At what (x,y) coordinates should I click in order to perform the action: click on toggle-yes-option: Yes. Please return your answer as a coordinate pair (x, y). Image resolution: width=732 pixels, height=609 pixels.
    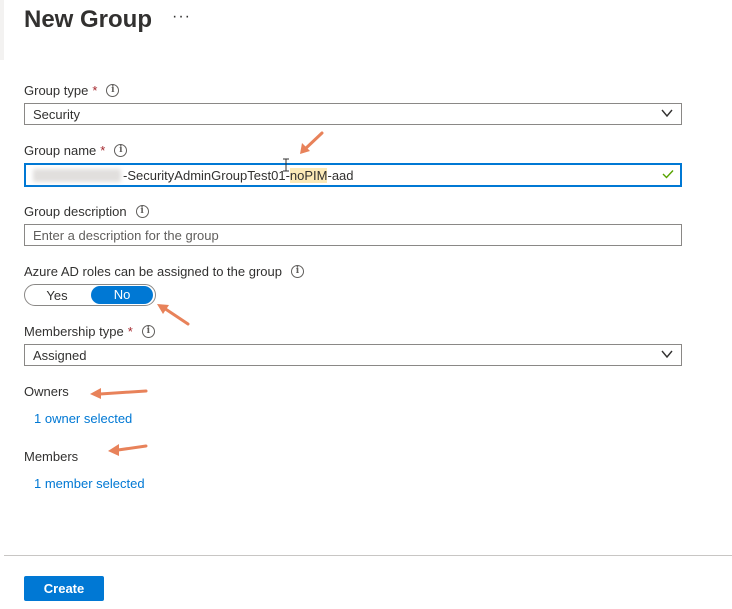
    Looking at the image, I should click on (57, 295).